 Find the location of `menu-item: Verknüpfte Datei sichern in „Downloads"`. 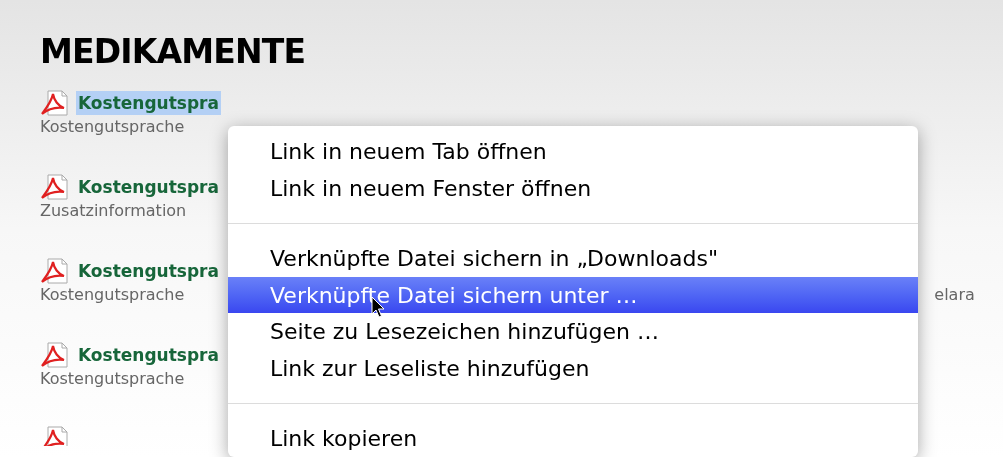

menu-item: Verknüpfte Datei sichern in „Downloads" is located at coordinates (573, 258).